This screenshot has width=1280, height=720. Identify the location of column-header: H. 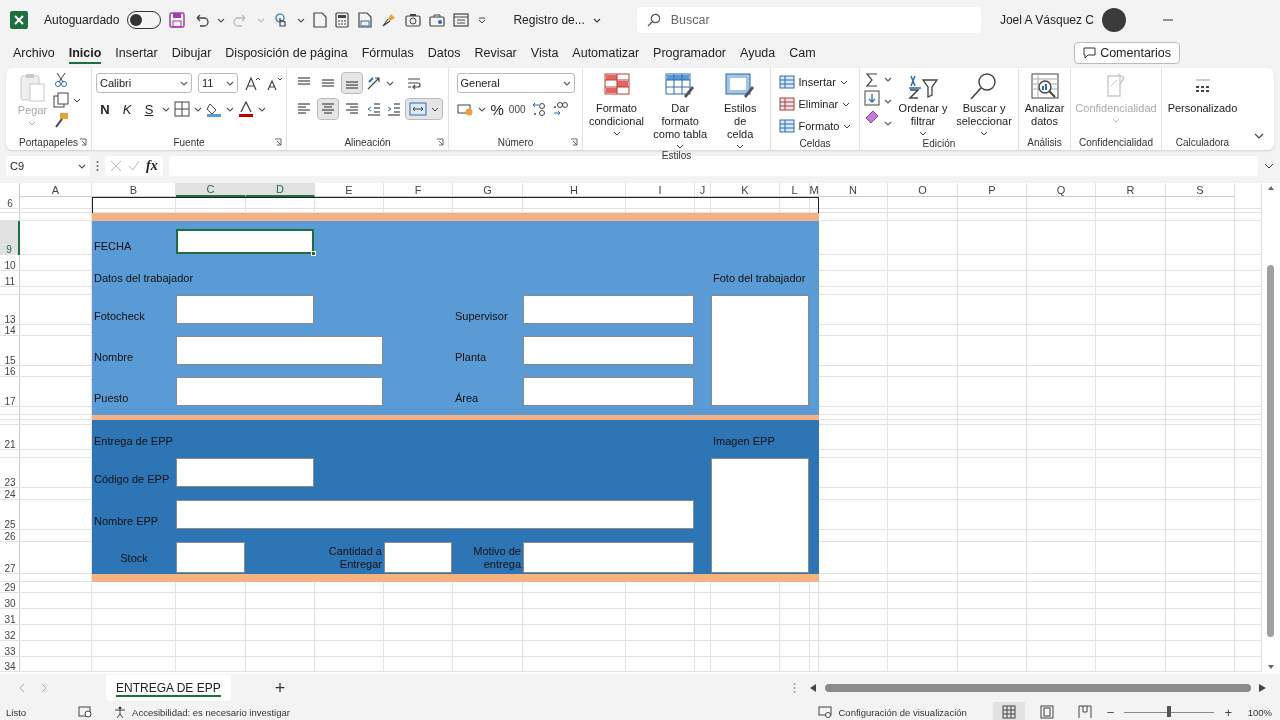
(574, 190).